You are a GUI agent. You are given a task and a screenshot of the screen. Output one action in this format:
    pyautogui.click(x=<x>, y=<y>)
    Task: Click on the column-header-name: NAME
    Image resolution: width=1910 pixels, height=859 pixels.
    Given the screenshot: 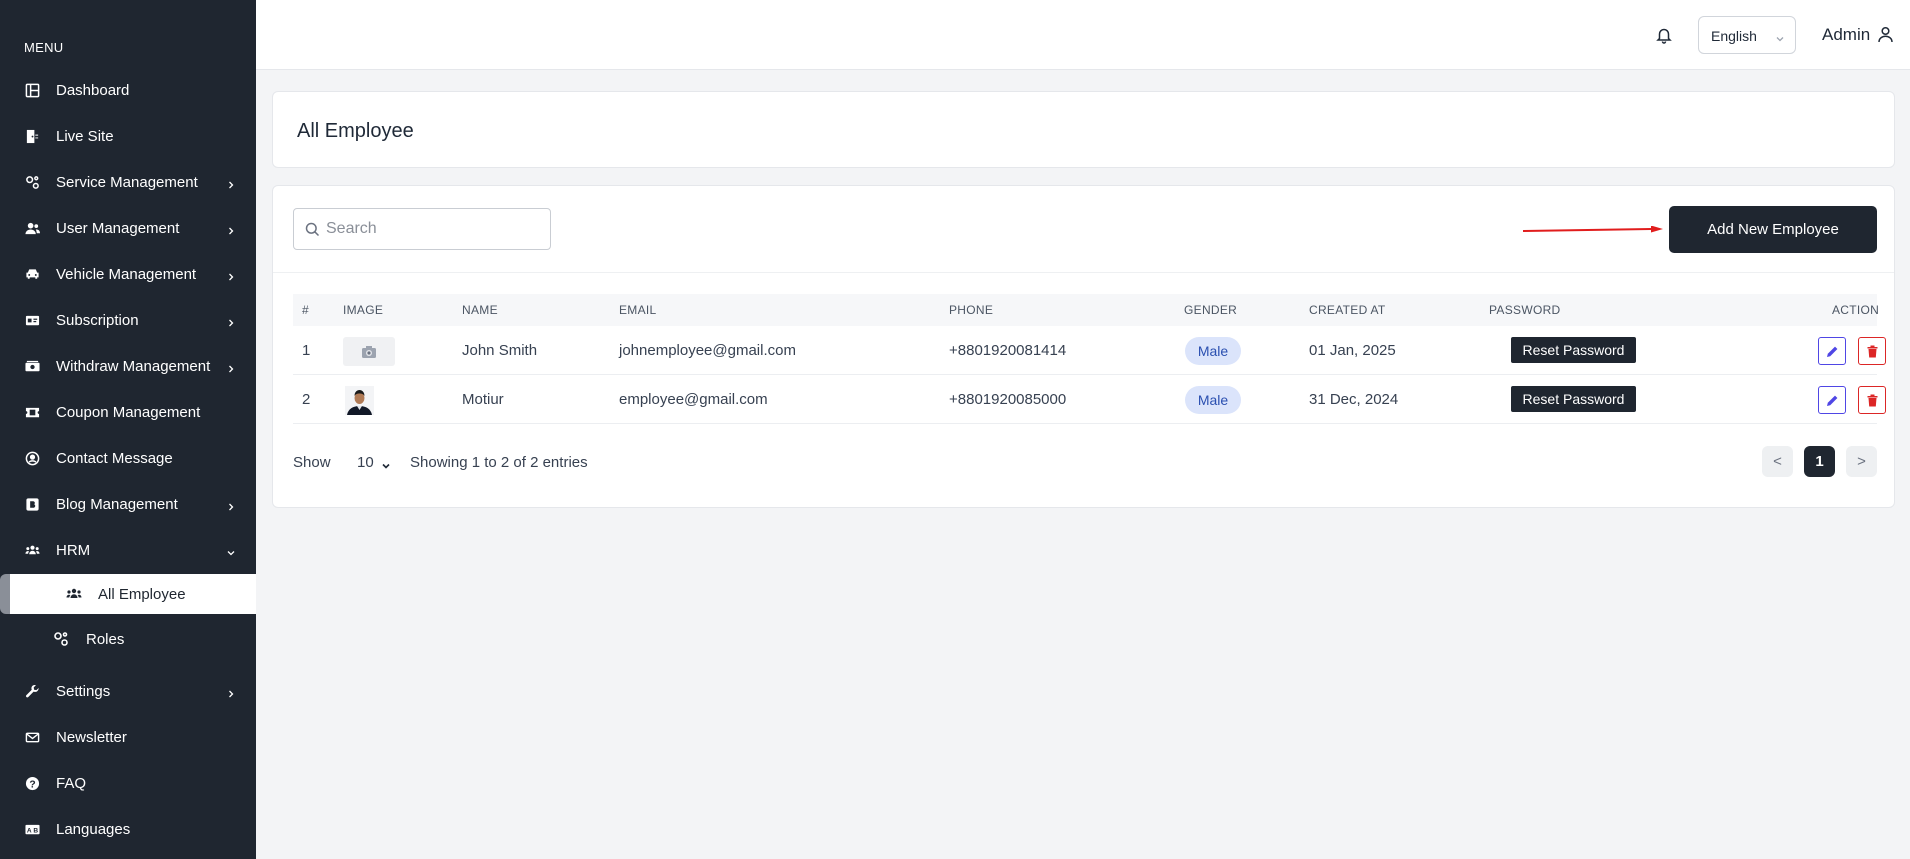 What is the action you would take?
    pyautogui.click(x=480, y=310)
    